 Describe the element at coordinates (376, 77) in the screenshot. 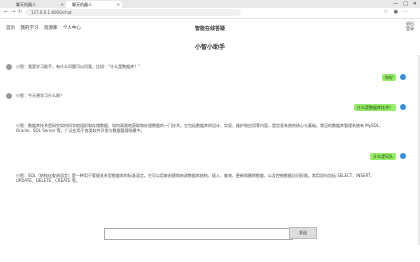

I see `chat-message: 你好` at that location.